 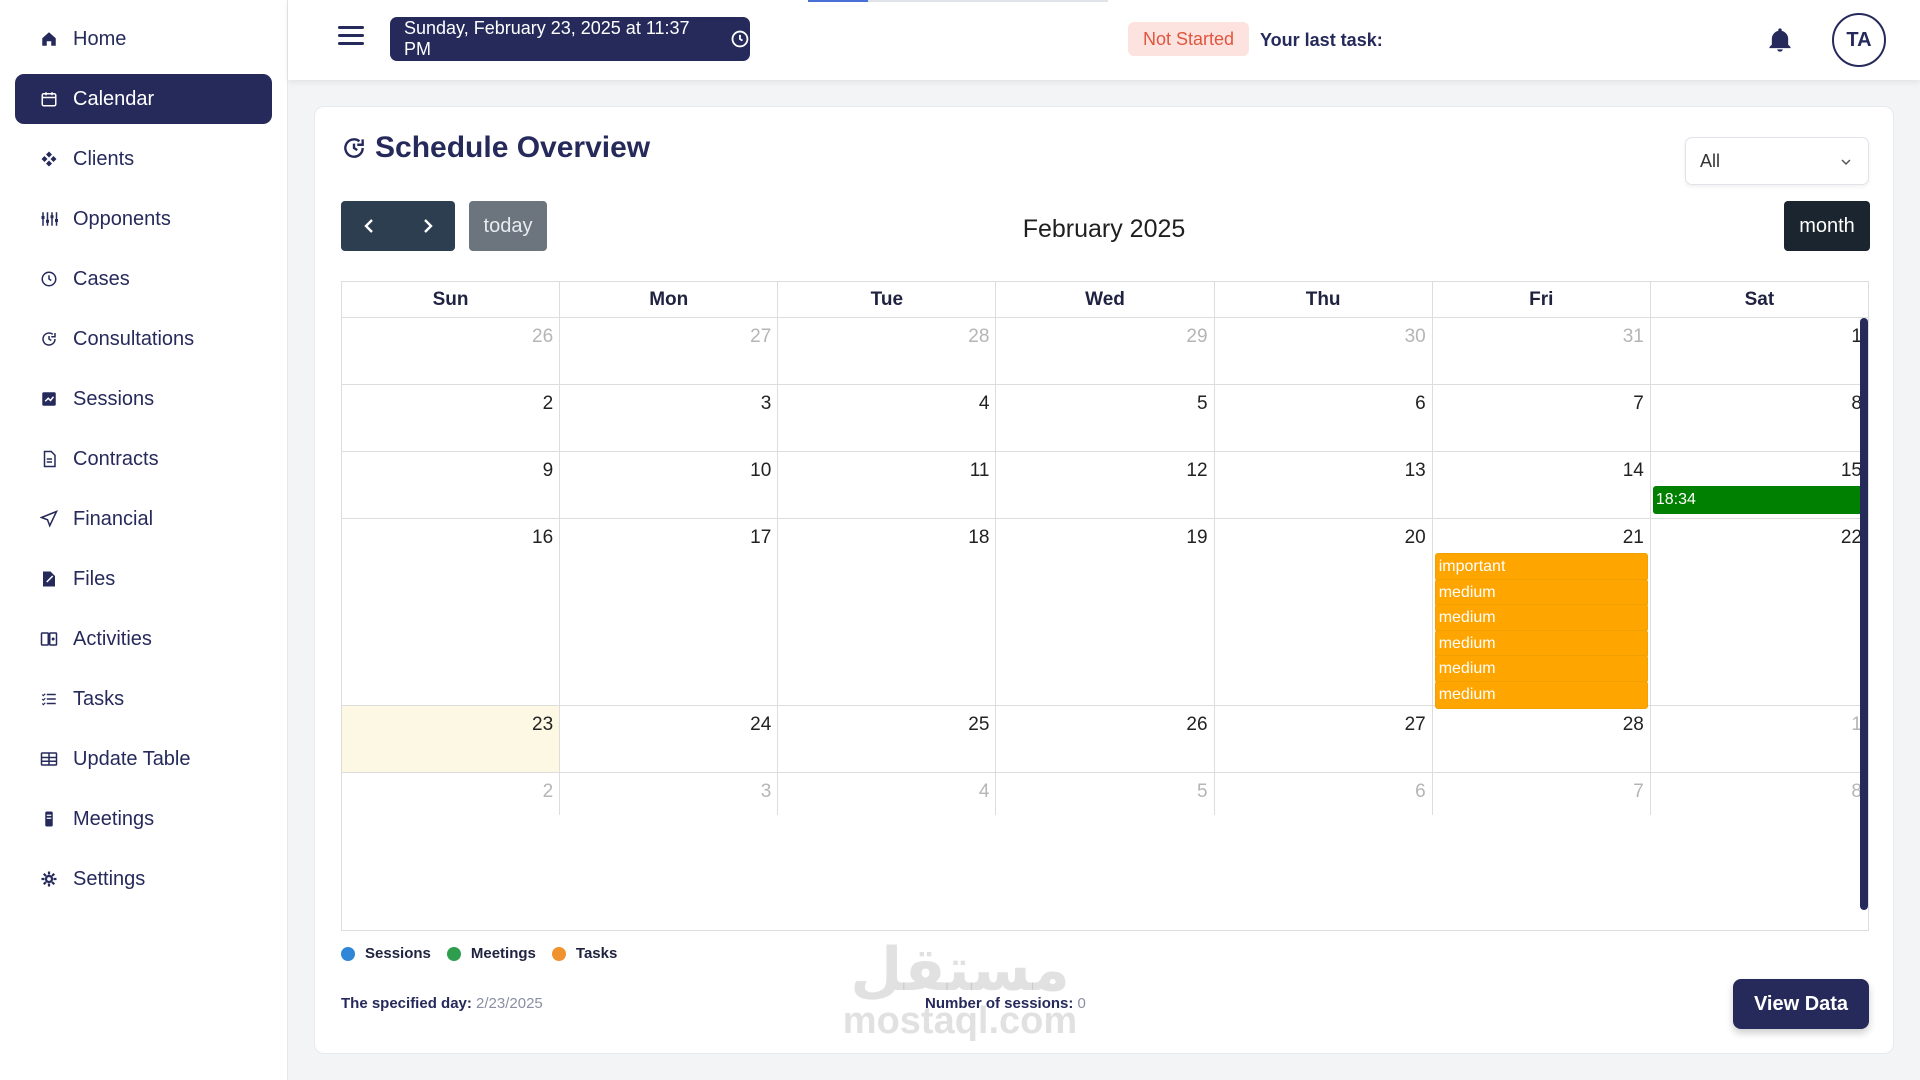 What do you see at coordinates (386, 953) in the screenshot?
I see `legend-item-sessions: Sessions` at bounding box center [386, 953].